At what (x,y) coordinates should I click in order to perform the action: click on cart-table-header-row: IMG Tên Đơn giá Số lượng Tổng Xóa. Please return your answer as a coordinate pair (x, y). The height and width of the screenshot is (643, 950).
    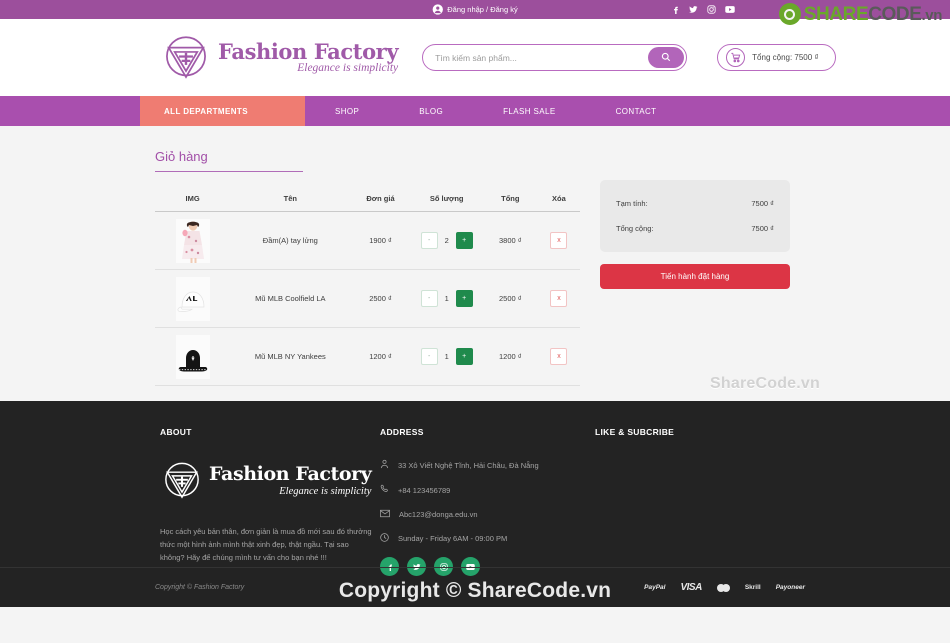
    Looking at the image, I should click on (367, 200).